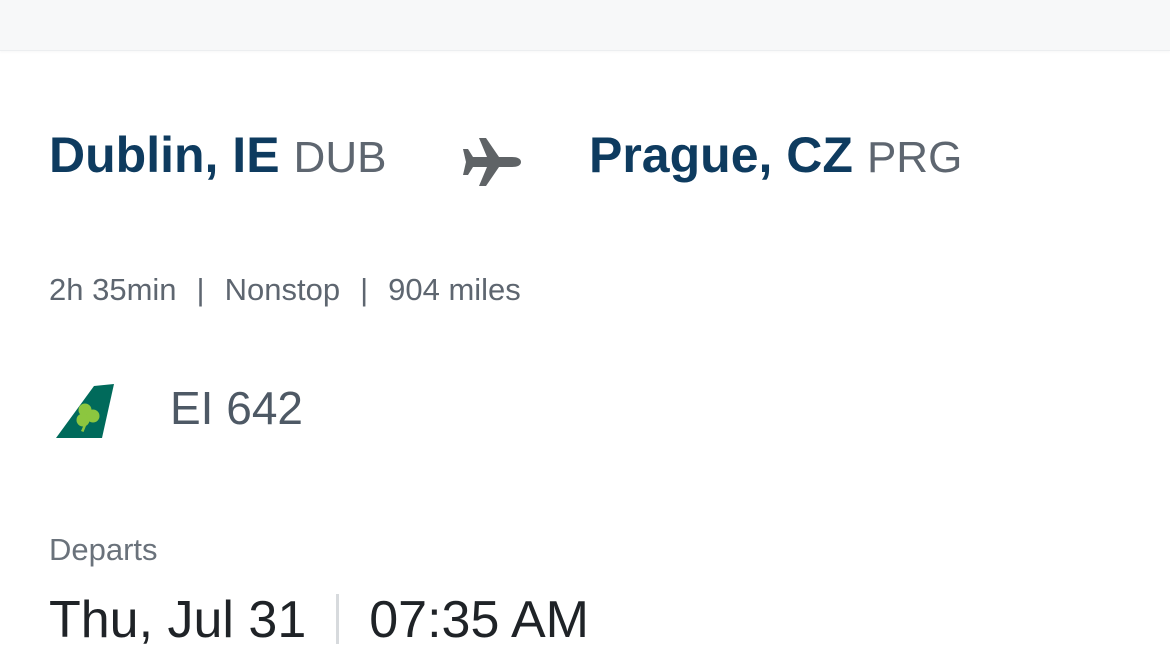 Image resolution: width=1170 pixels, height=661 pixels. I want to click on origin: Dublin, IE DUB, so click(217, 156).